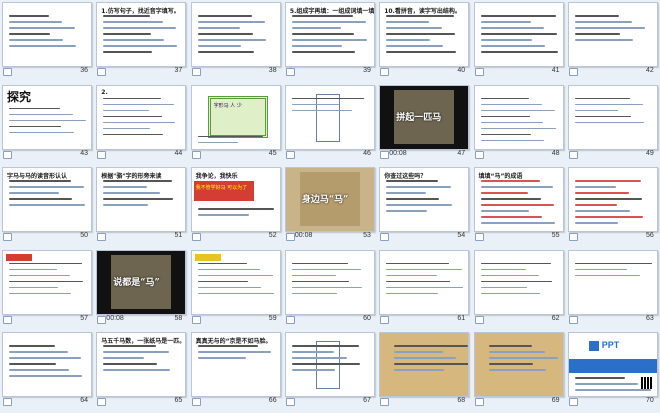 This screenshot has width=660, height=413. I want to click on slide-thumbnail-52: 我争论，我快乐 我不管学好马 可以为了 52, so click(236, 206).